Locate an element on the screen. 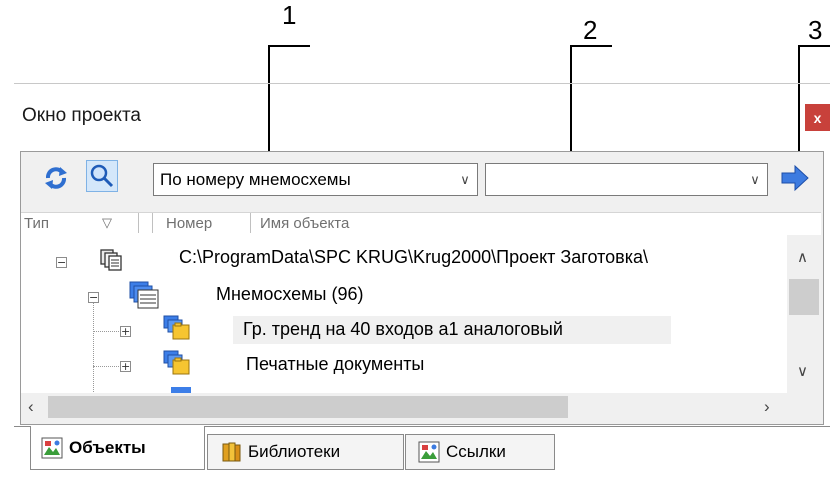  tab-libraries-label: Библиотеки is located at coordinates (294, 451).